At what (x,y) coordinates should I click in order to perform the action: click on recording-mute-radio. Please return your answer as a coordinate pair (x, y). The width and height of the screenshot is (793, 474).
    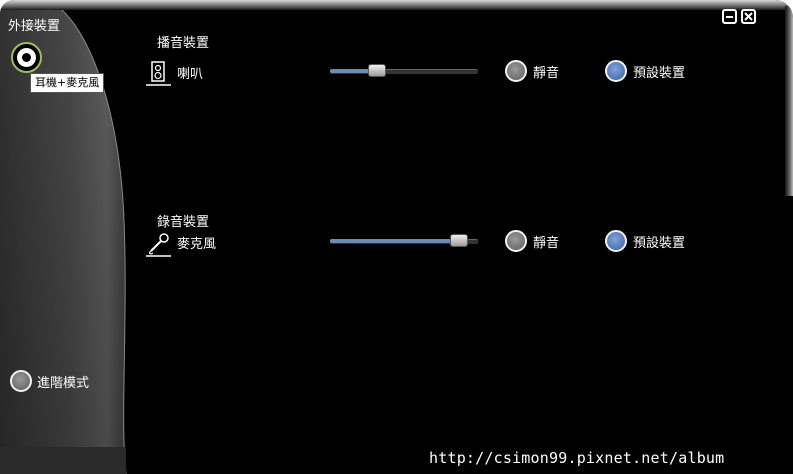
    Looking at the image, I should click on (516, 241).